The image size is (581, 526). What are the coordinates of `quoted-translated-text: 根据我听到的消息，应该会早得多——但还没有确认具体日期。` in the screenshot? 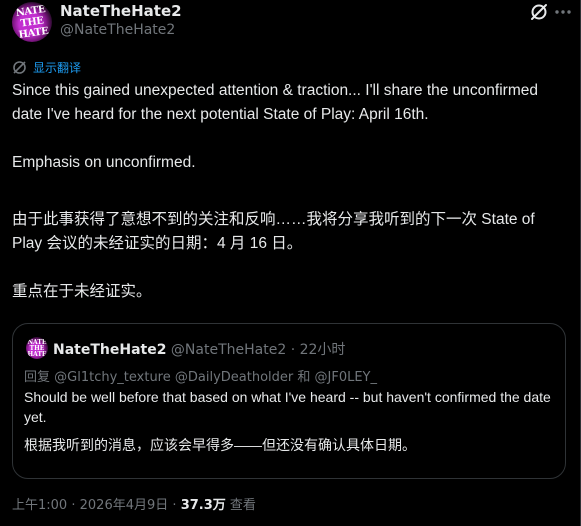 It's located at (220, 445).